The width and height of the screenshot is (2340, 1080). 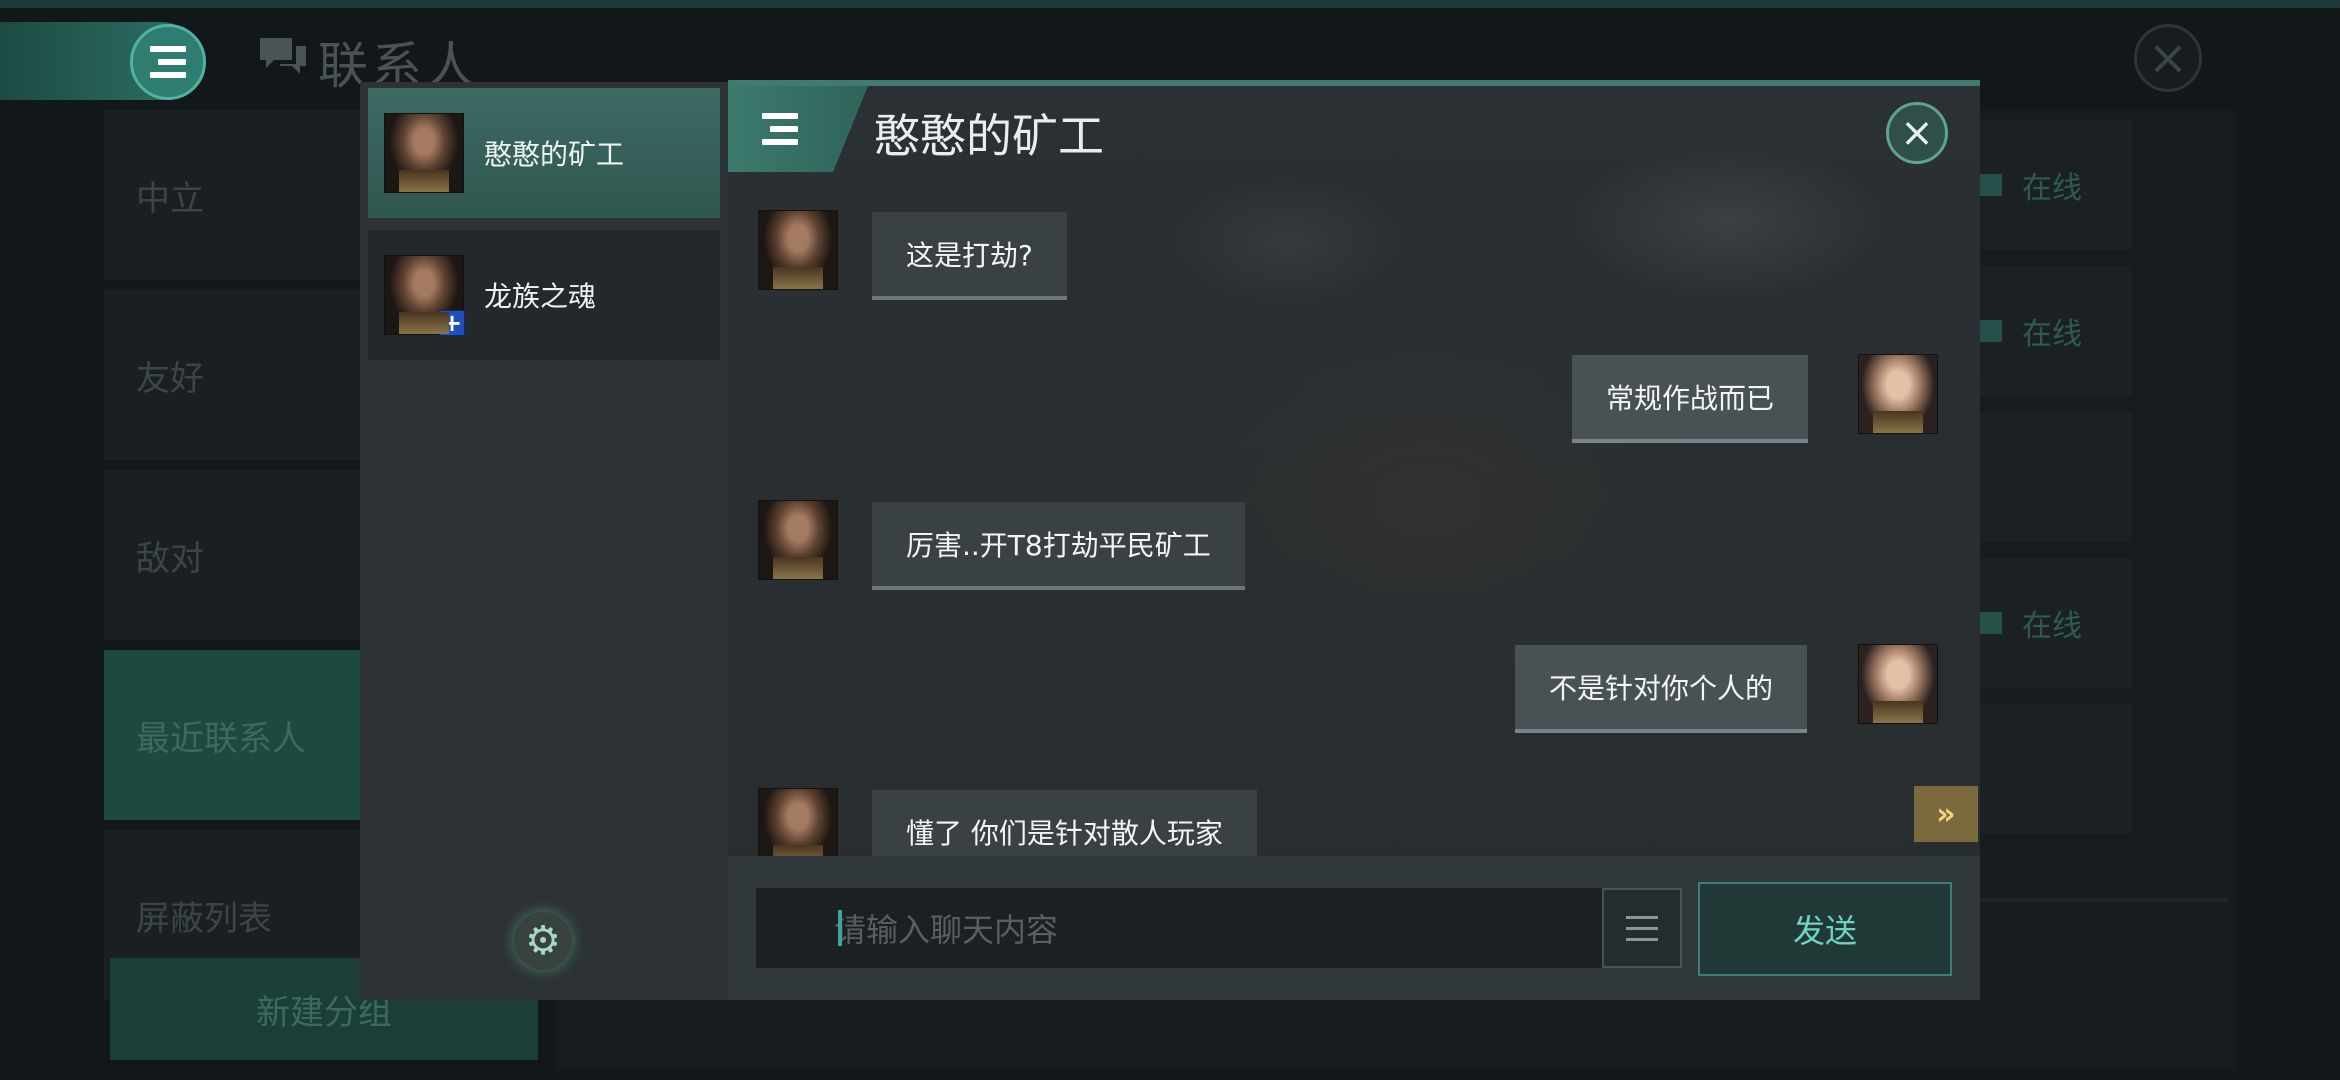 What do you see at coordinates (1058, 546) in the screenshot?
I see `message-bubble: 厉害..开T8打劫平民矿工` at bounding box center [1058, 546].